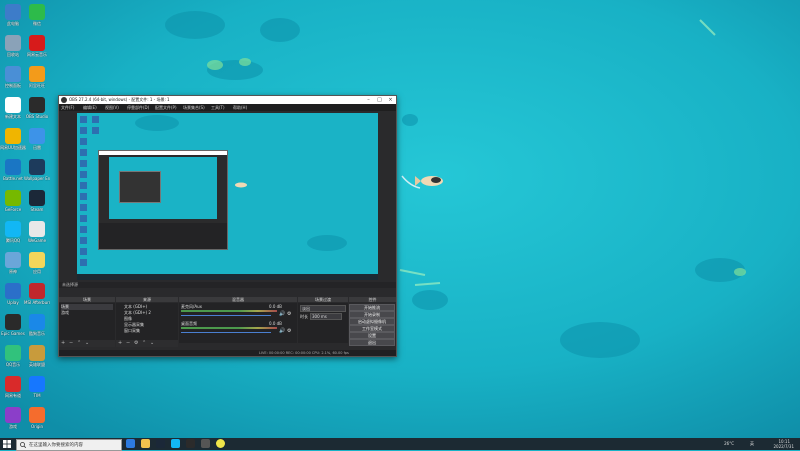 The width and height of the screenshot is (800, 451). I want to click on weather-temperature: 26°C, so click(729, 443).